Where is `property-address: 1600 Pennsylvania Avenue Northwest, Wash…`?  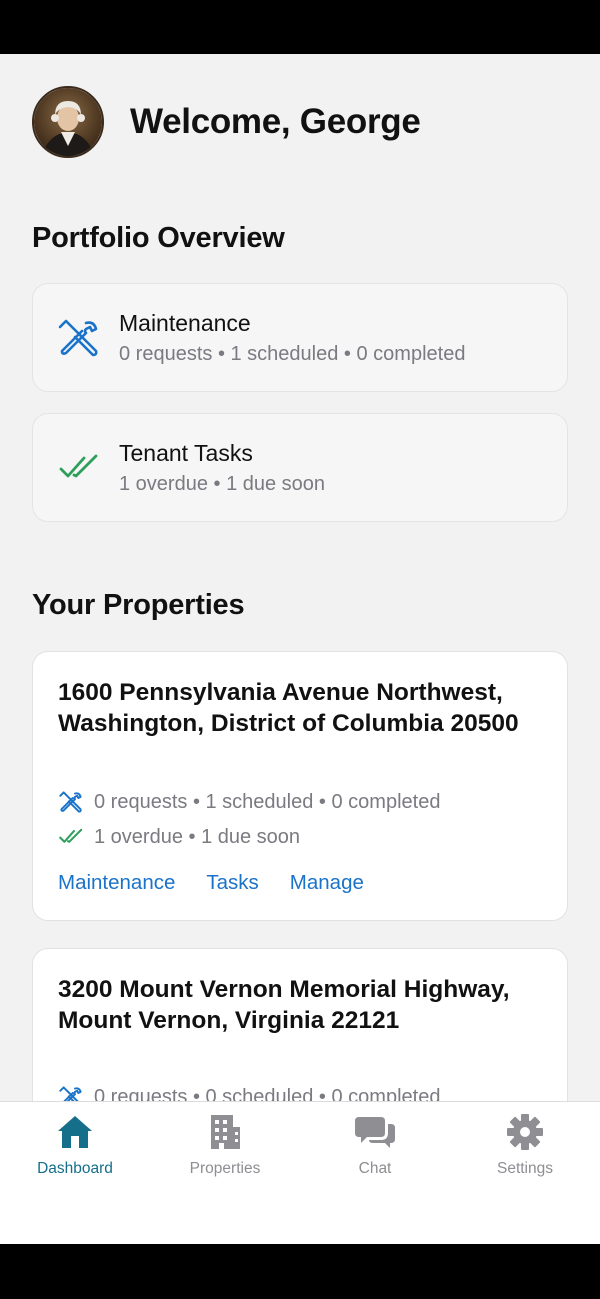 property-address: 1600 Pennsylvania Avenue Northwest, Wash… is located at coordinates (288, 708).